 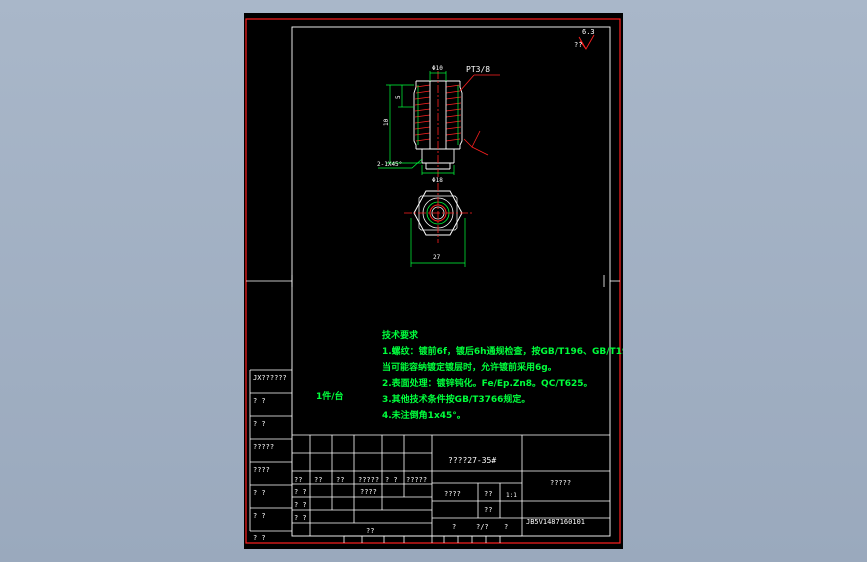 I want to click on note-line-3: 2.表面处理：镀锌钝化。Fe/Ep.Zn8。QC/T625。, so click(x=487, y=383).